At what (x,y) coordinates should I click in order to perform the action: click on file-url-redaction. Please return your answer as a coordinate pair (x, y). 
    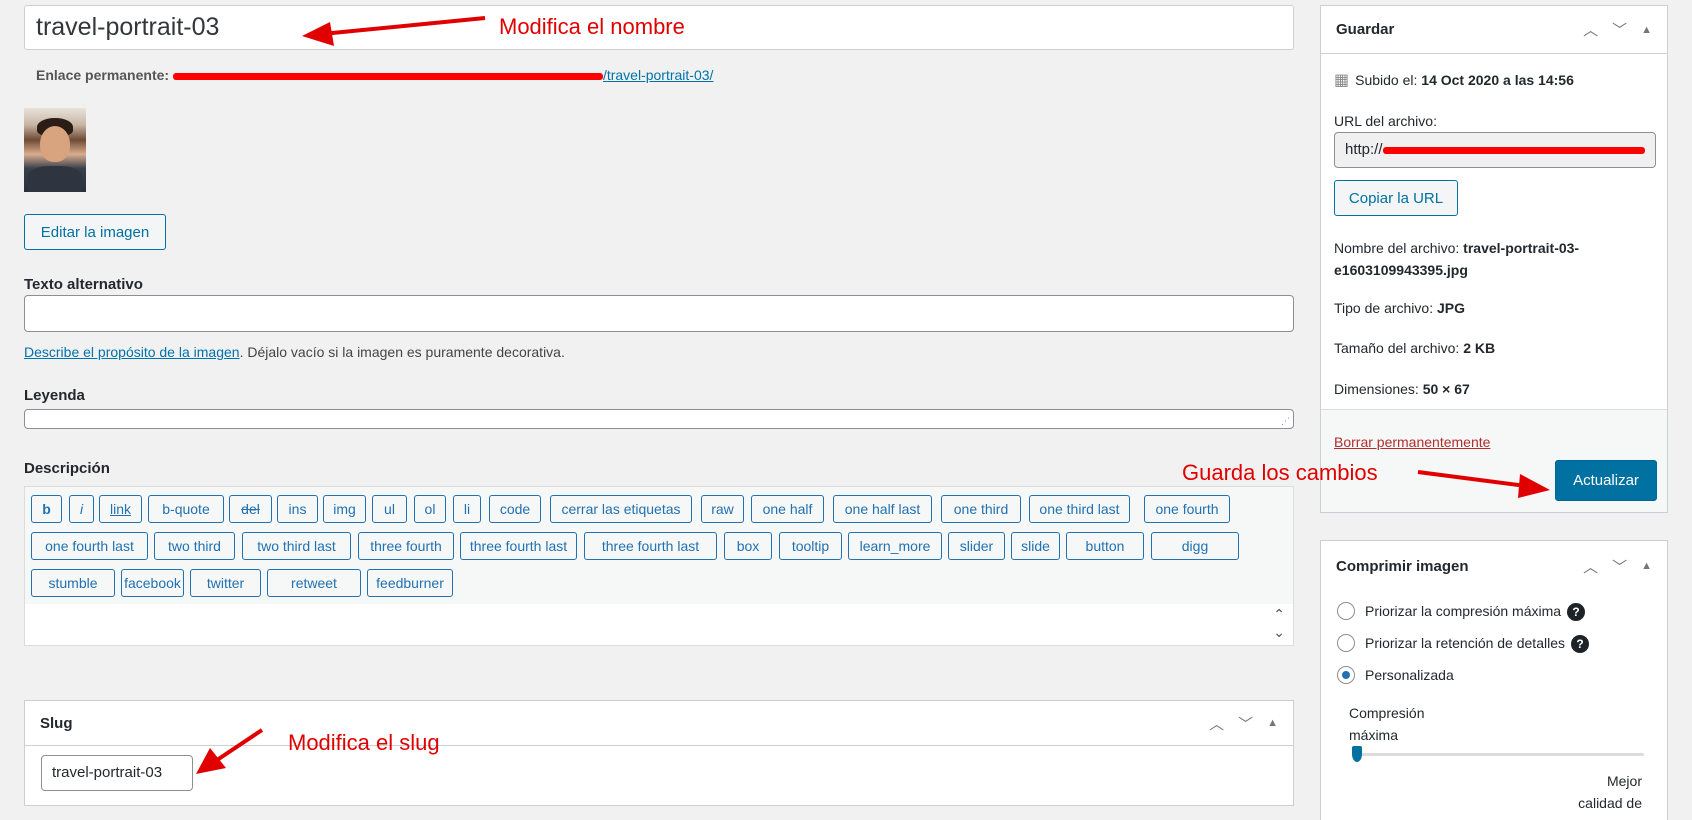
    Looking at the image, I should click on (1513, 150).